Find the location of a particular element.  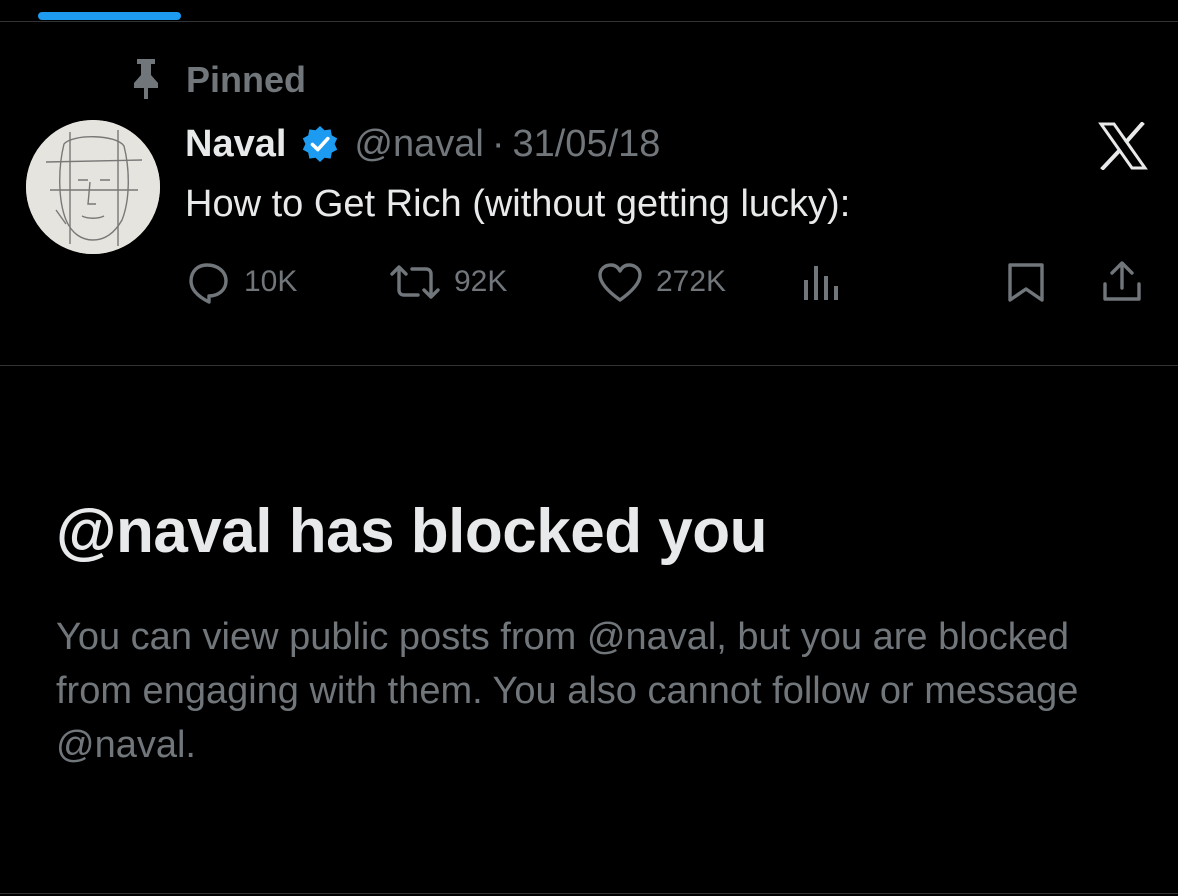

pinned-label: Pinned is located at coordinates (246, 79).